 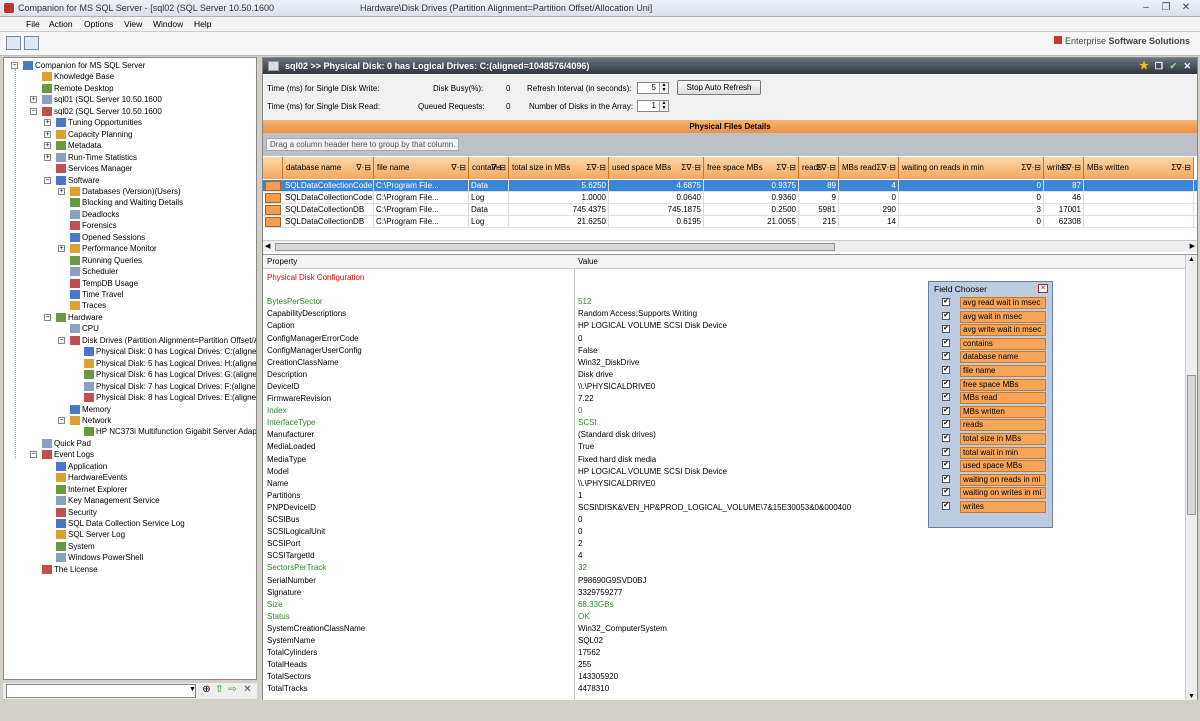 What do you see at coordinates (108, 500) in the screenshot?
I see `tree-node: Key Management Service` at bounding box center [108, 500].